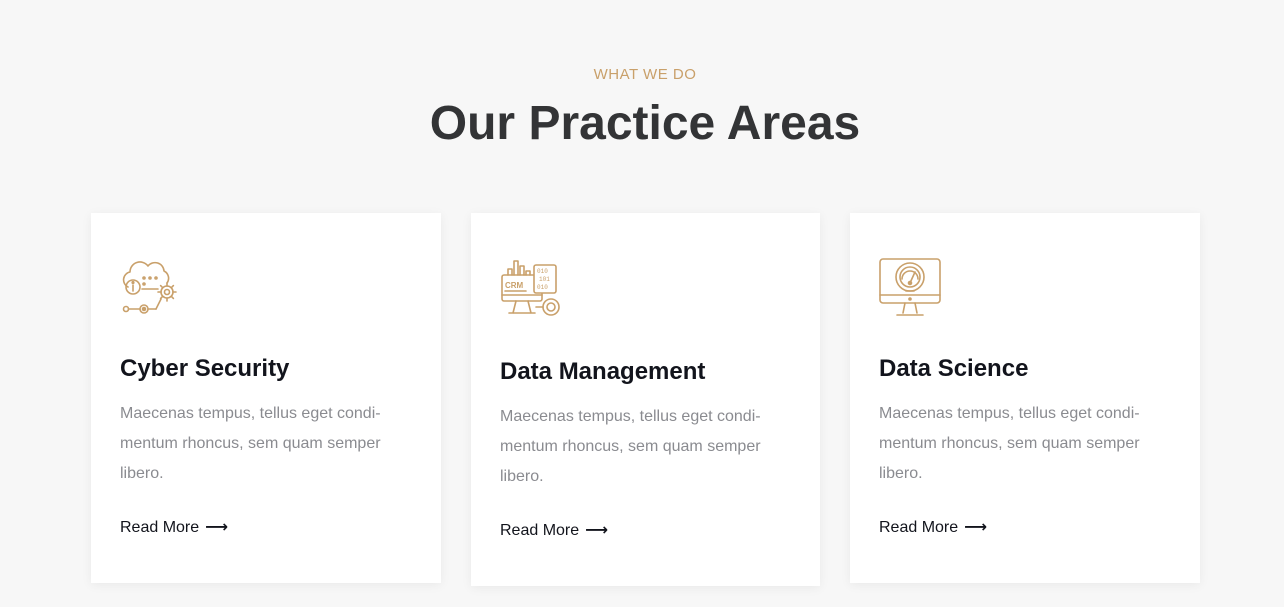 The image size is (1284, 607). What do you see at coordinates (954, 368) in the screenshot?
I see `card-title: Data Science` at bounding box center [954, 368].